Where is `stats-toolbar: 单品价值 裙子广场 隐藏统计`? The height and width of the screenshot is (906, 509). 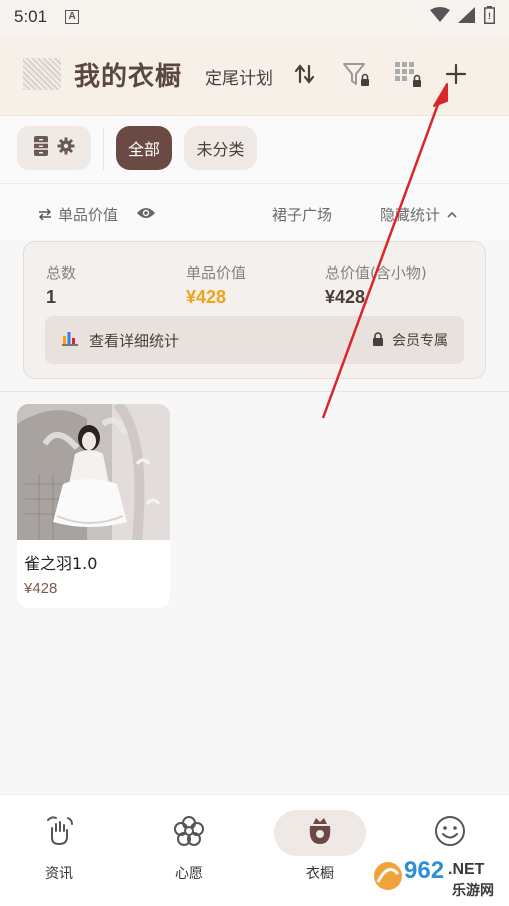
stats-toolbar: 单品价值 裙子广场 隐藏统计 is located at coordinates (254, 212).